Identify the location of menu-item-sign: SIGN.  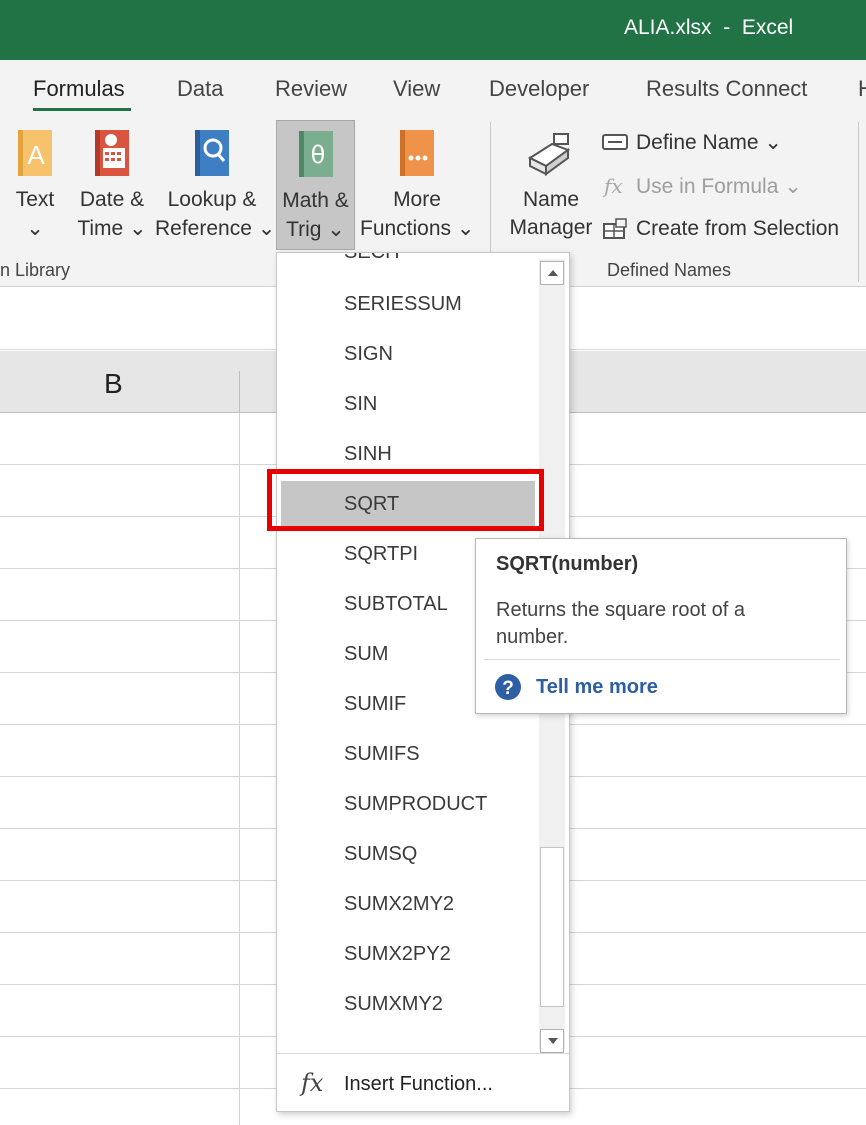
(408, 354).